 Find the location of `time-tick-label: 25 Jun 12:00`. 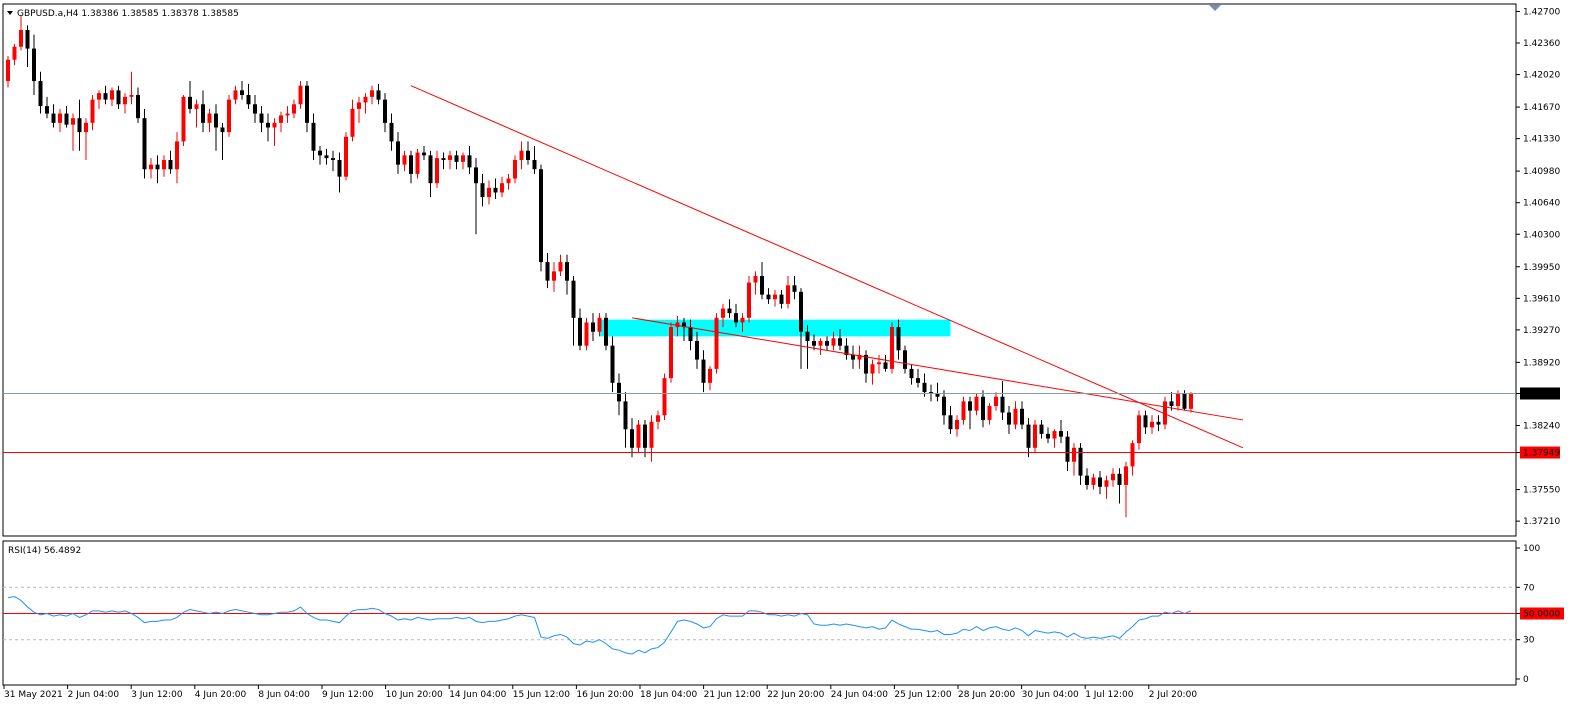

time-tick-label: 25 Jun 12:00 is located at coordinates (922, 695).